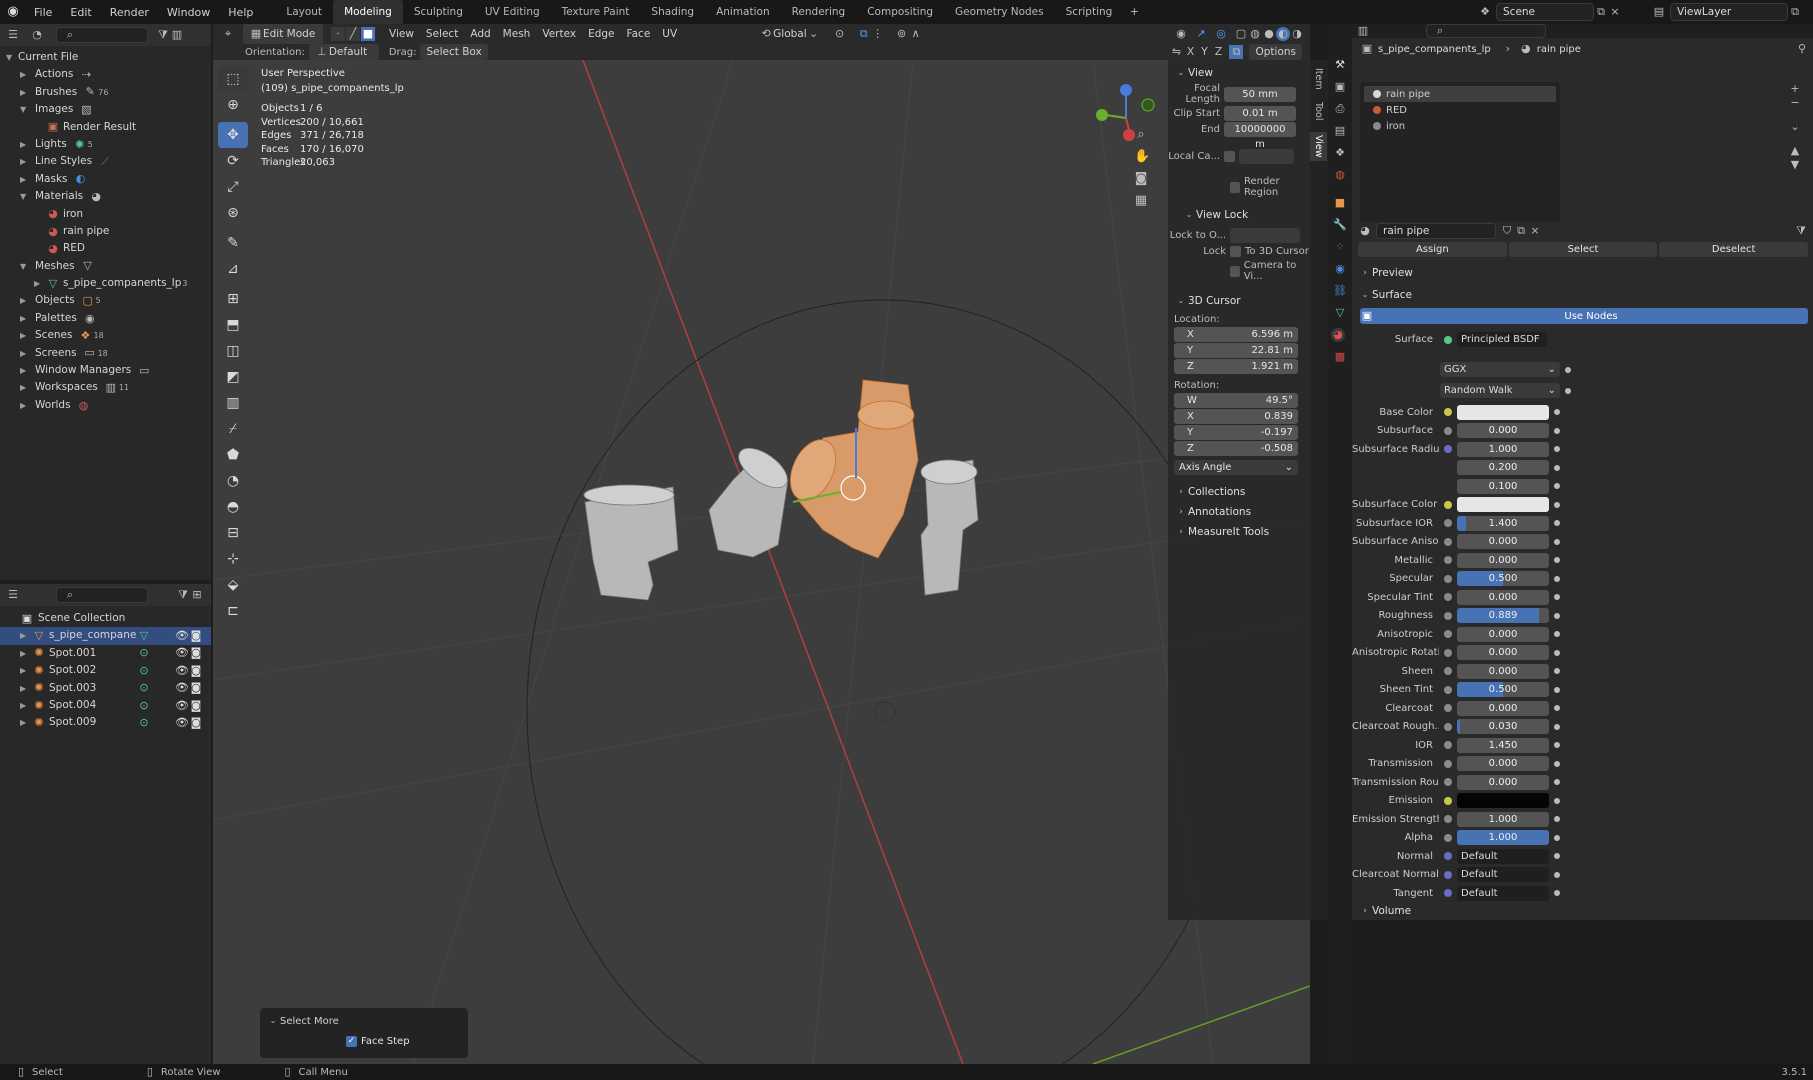 The image size is (1813, 1080). What do you see at coordinates (1340, 87) in the screenshot?
I see `render-tab-icon: ▣` at bounding box center [1340, 87].